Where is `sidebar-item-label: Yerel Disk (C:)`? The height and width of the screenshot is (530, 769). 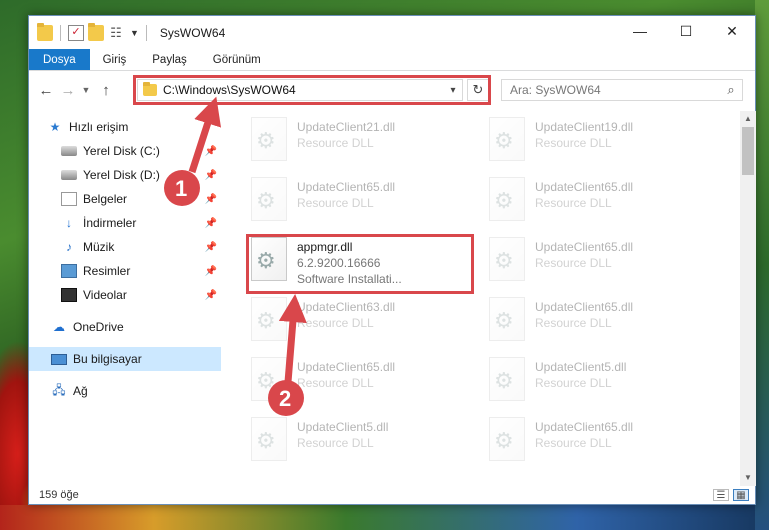
sidebar-item-label: Yerel Disk (C:) is located at coordinates (121, 151).